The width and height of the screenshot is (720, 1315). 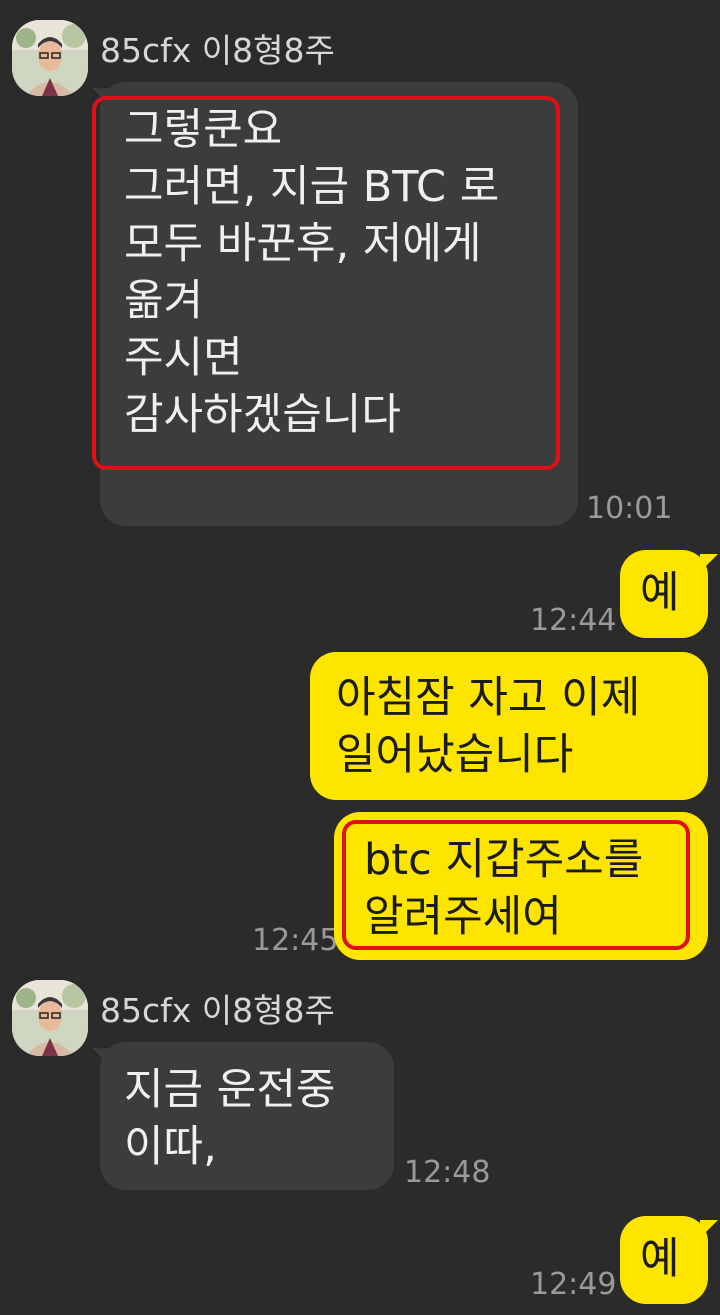 What do you see at coordinates (230, 1090) in the screenshot?
I see `message-text-line: 지금 운전중` at bounding box center [230, 1090].